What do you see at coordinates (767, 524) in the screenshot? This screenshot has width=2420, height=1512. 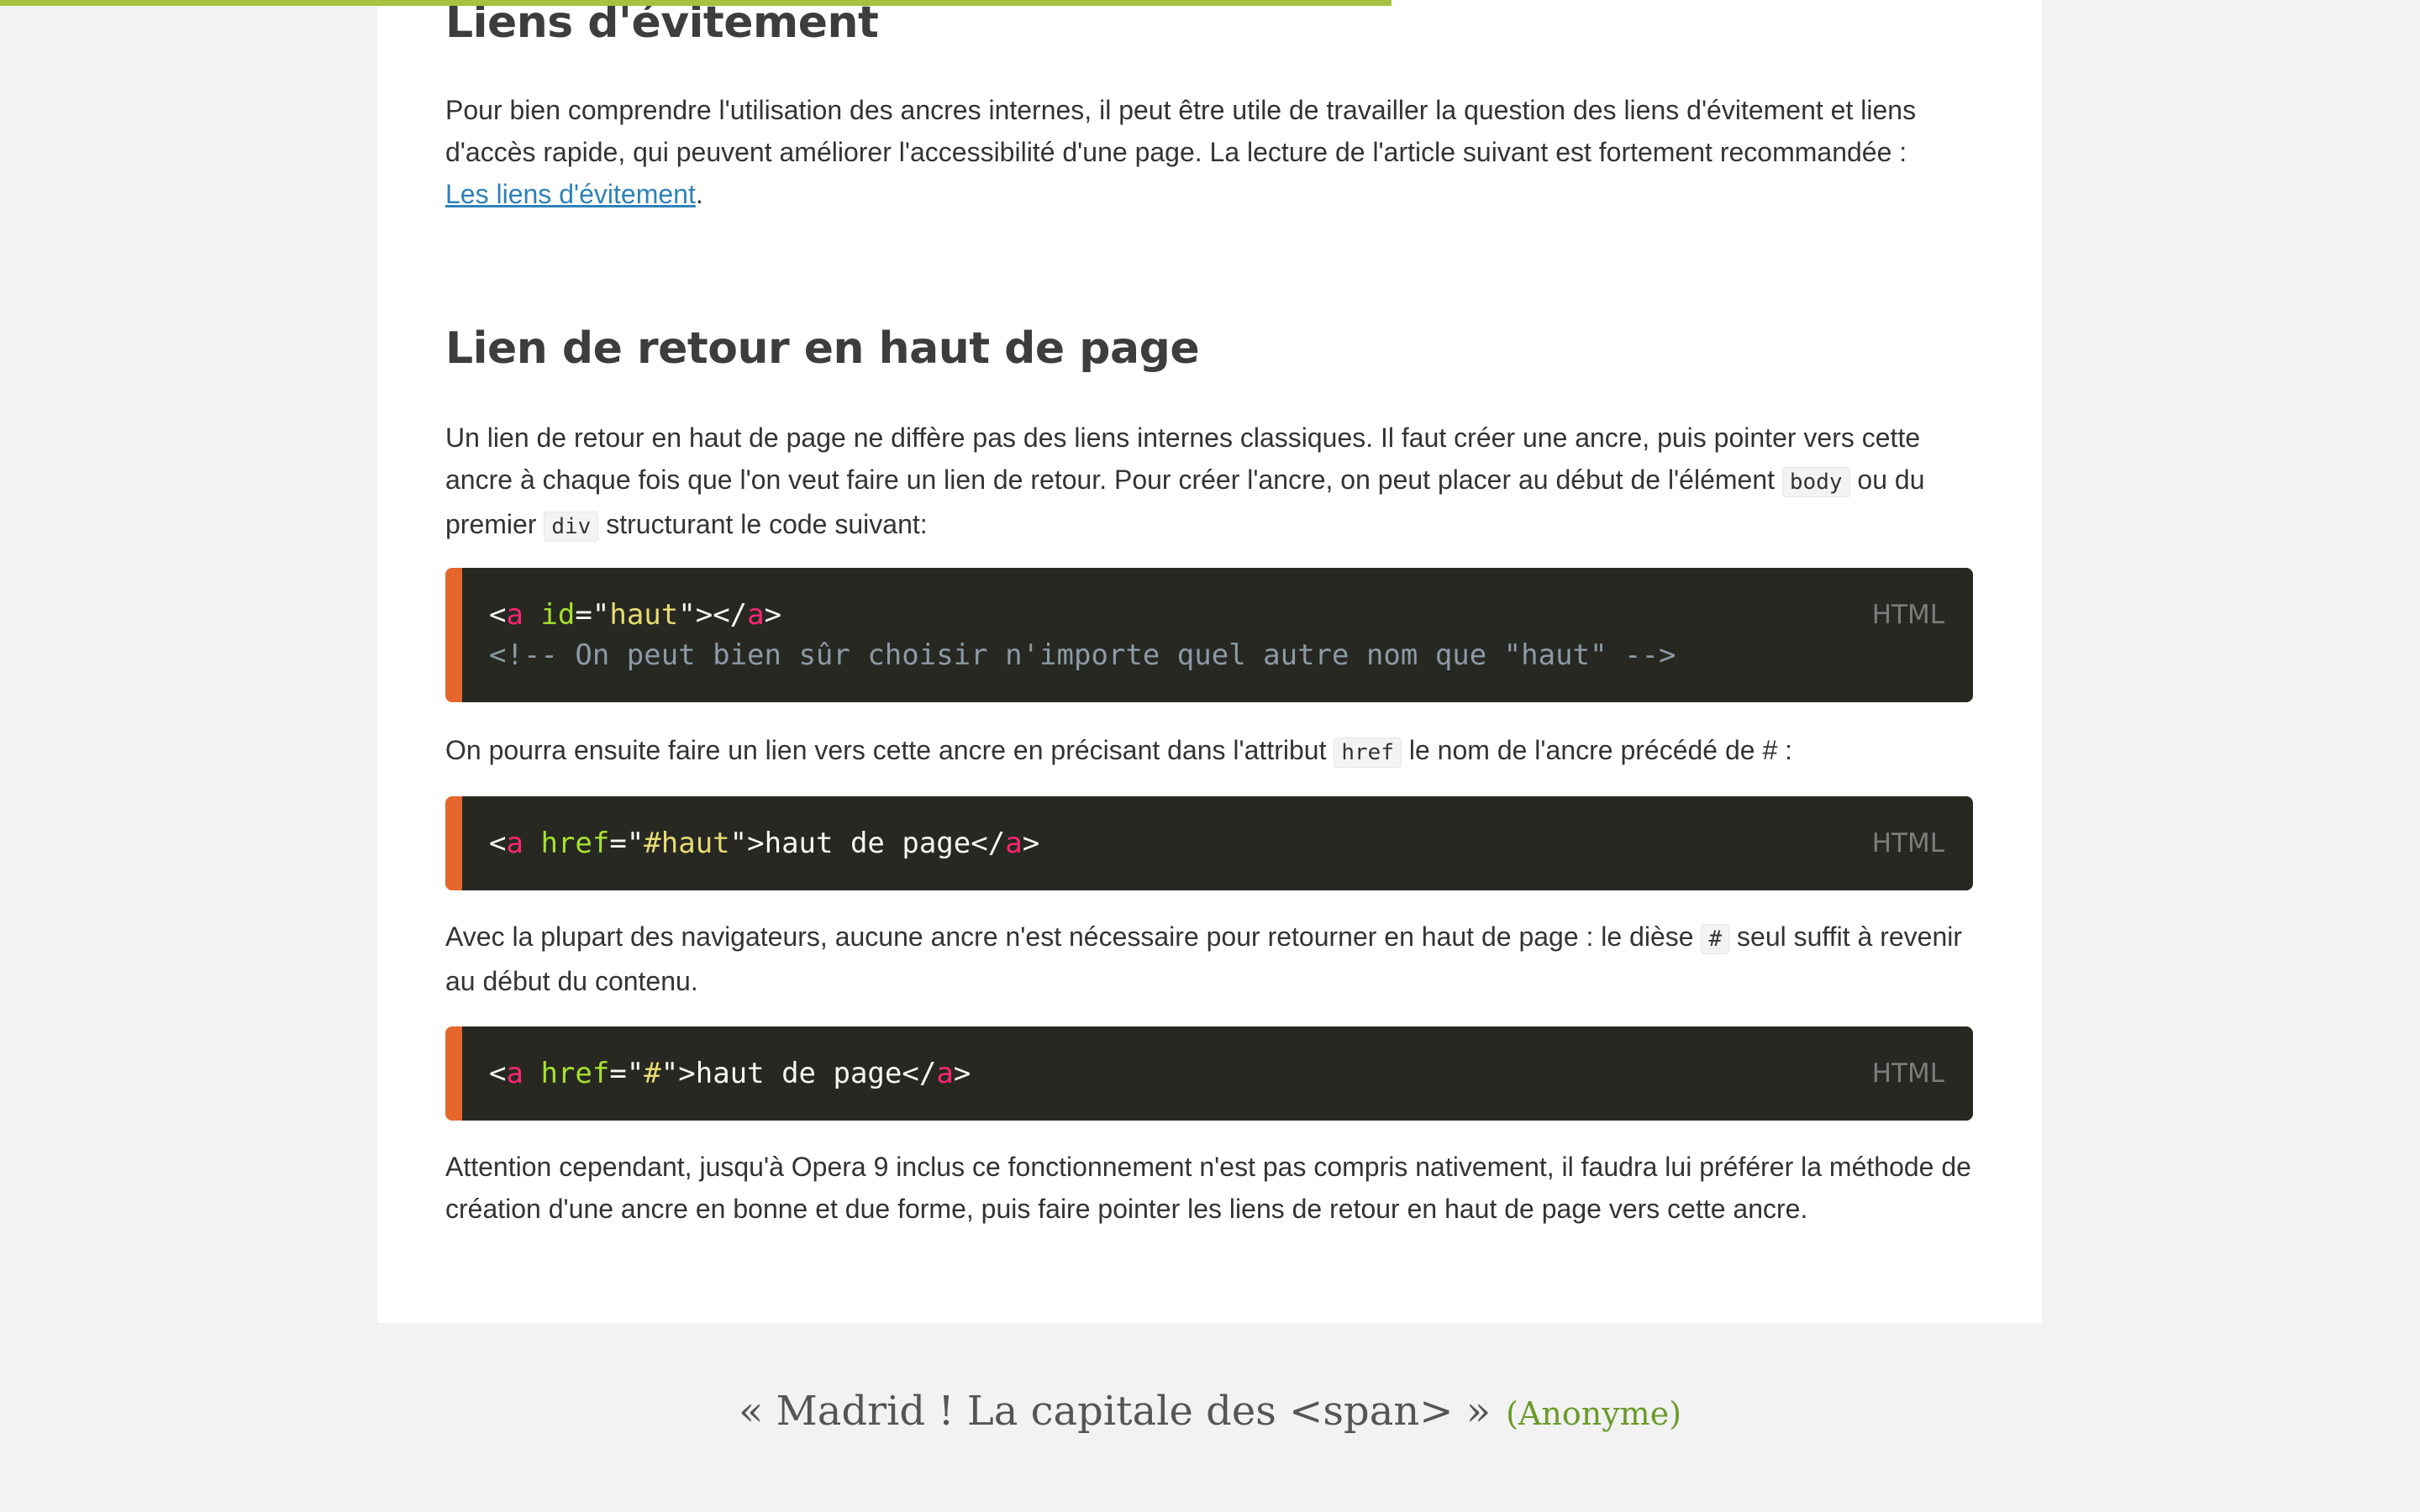 I see `intro-text-end: structurant le code suivant:` at bounding box center [767, 524].